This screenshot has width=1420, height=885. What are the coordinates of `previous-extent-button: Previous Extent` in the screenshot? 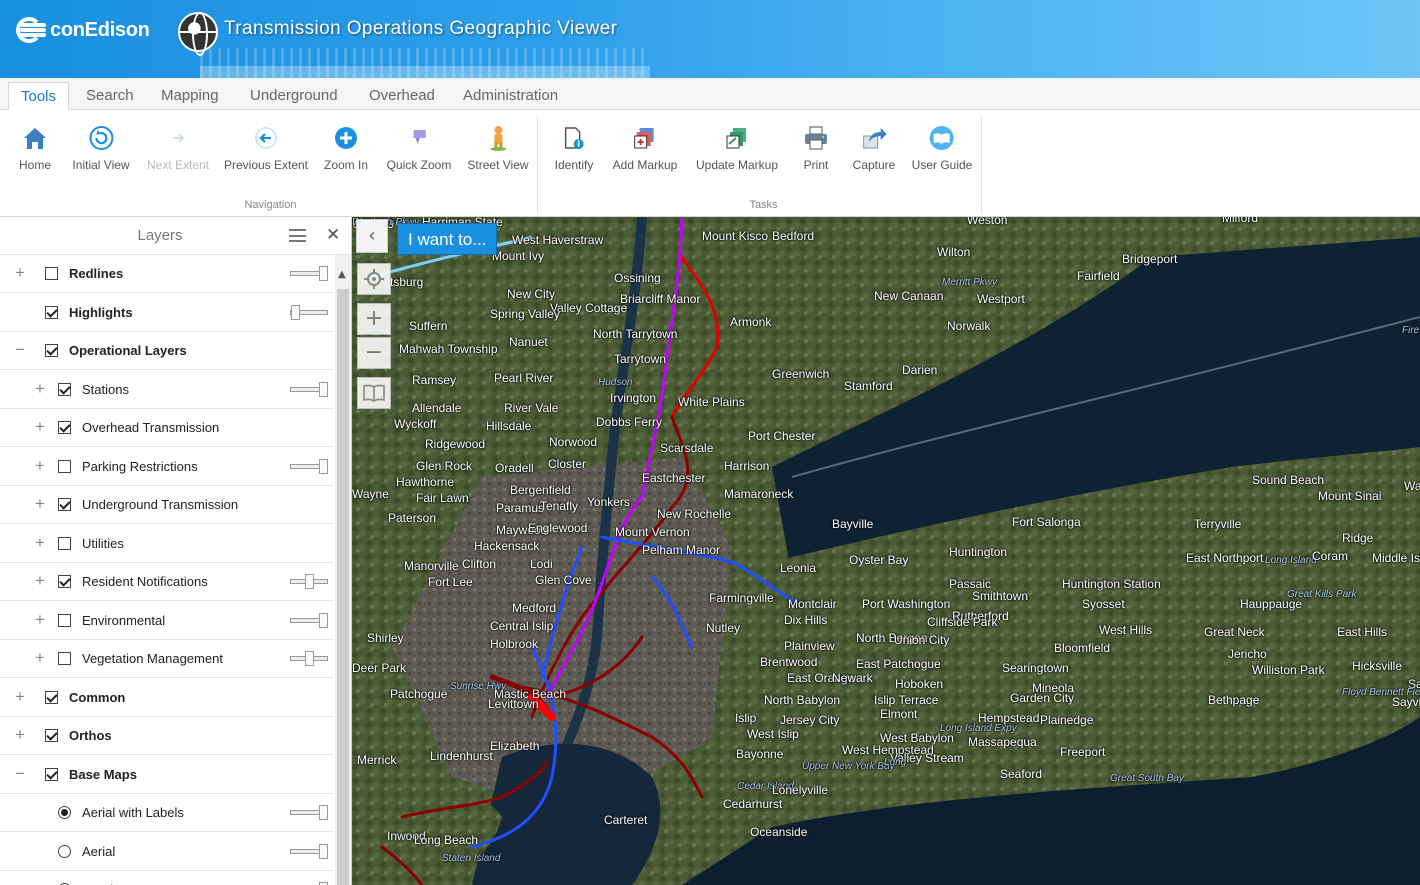 It's located at (266, 148).